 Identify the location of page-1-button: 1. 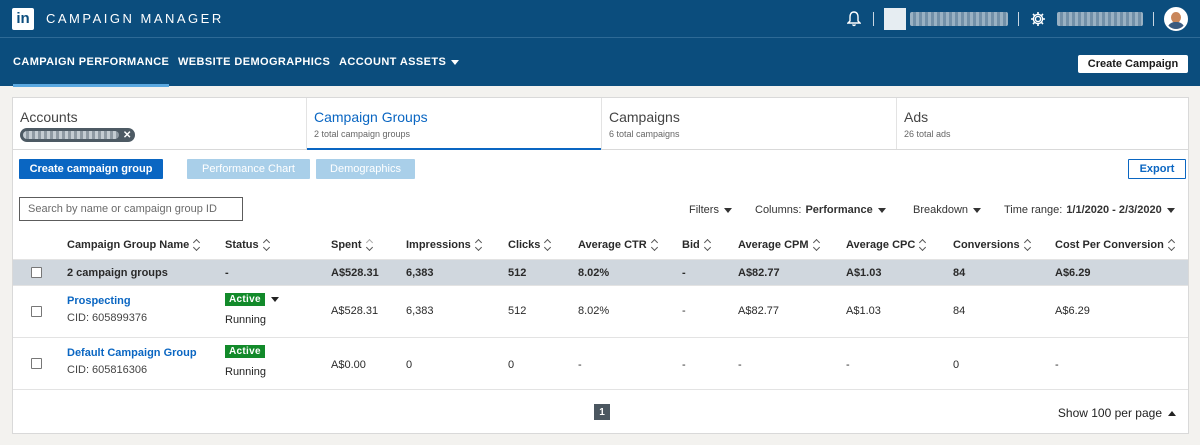
(602, 412).